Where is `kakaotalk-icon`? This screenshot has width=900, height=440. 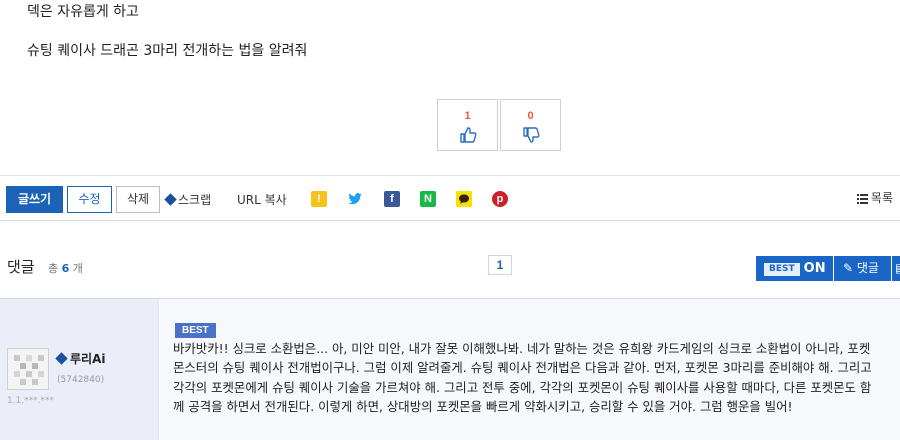
kakaotalk-icon is located at coordinates (464, 199).